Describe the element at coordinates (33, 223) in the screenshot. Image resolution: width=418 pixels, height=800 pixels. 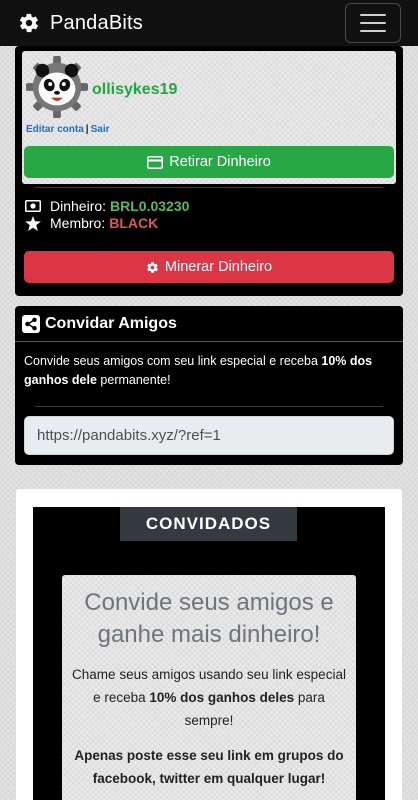
I see `star-icon` at that location.